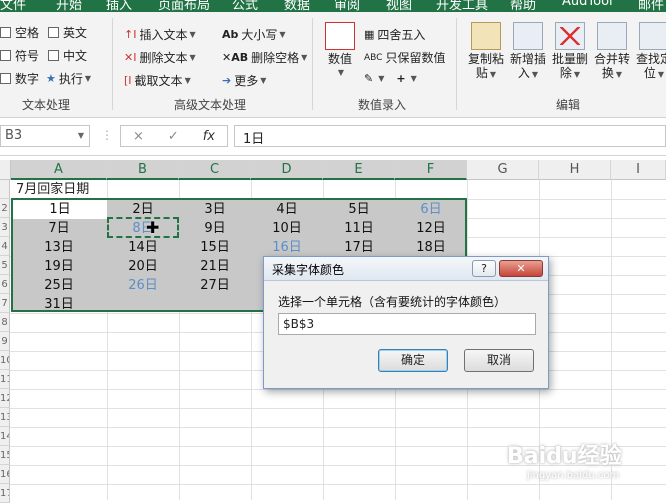 The width and height of the screenshot is (666, 503). I want to click on option-space: 空格, so click(19, 32).